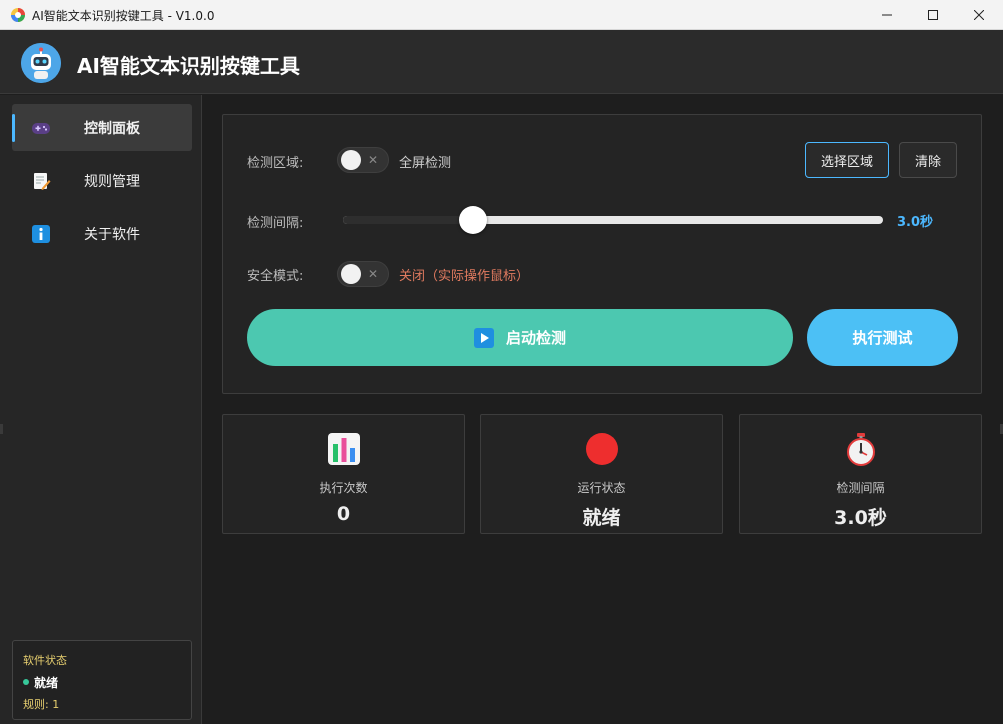 This screenshot has width=1003, height=724. What do you see at coordinates (45, 660) in the screenshot?
I see `status-title: 软件状态` at bounding box center [45, 660].